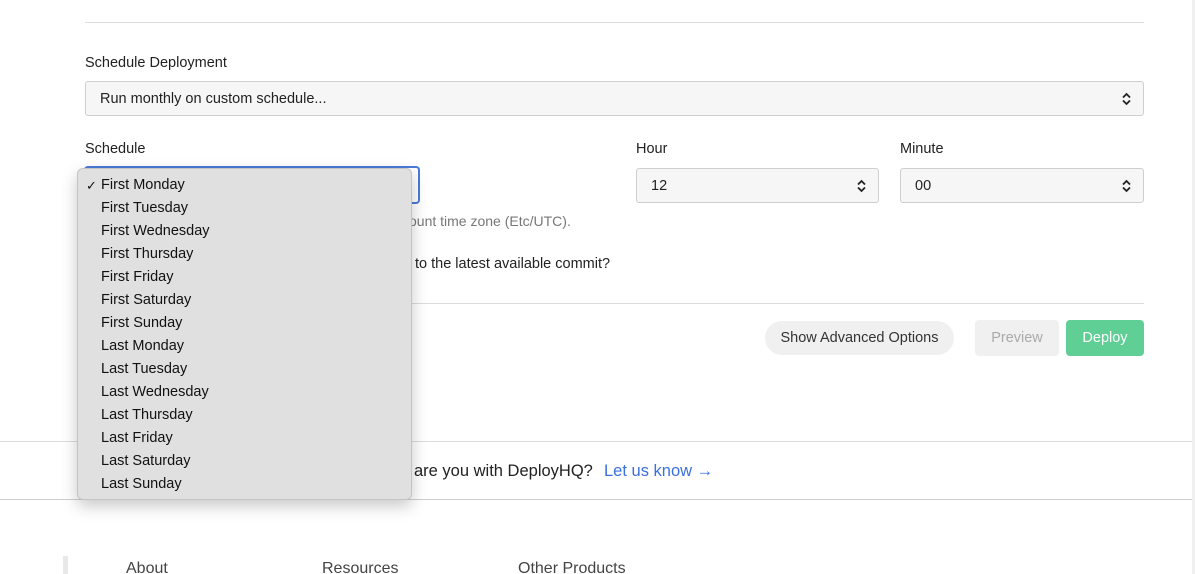 This screenshot has height=574, width=1195. What do you see at coordinates (1105, 338) in the screenshot?
I see `deploy-button: Deploy` at bounding box center [1105, 338].